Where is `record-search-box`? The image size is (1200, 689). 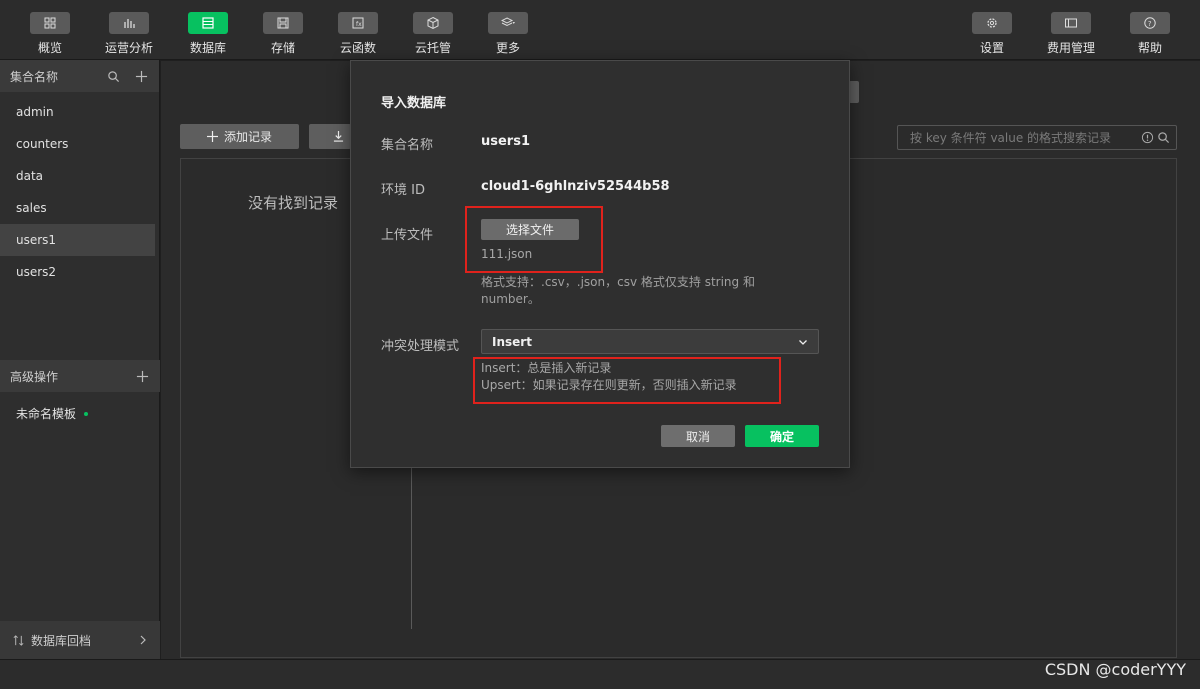
record-search-box is located at coordinates (1037, 137).